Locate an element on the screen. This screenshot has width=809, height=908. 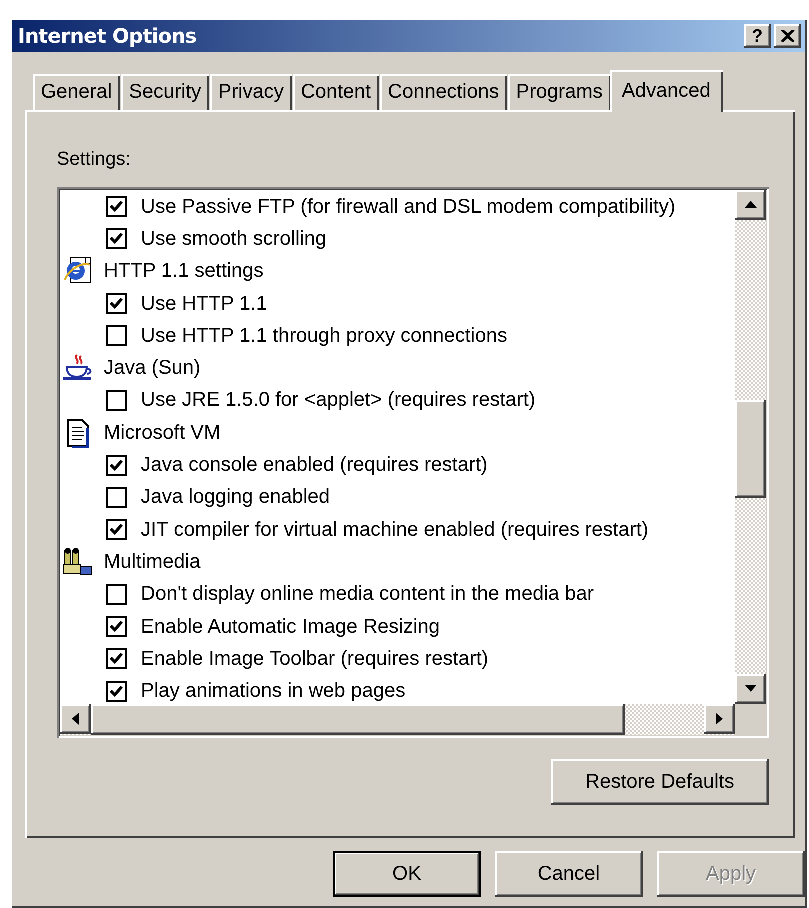
setting-label: Play animations in web pages is located at coordinates (273, 690).